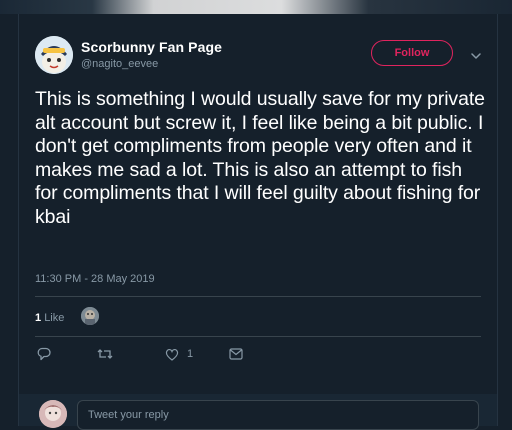  What do you see at coordinates (54, 55) in the screenshot?
I see `avatar` at bounding box center [54, 55].